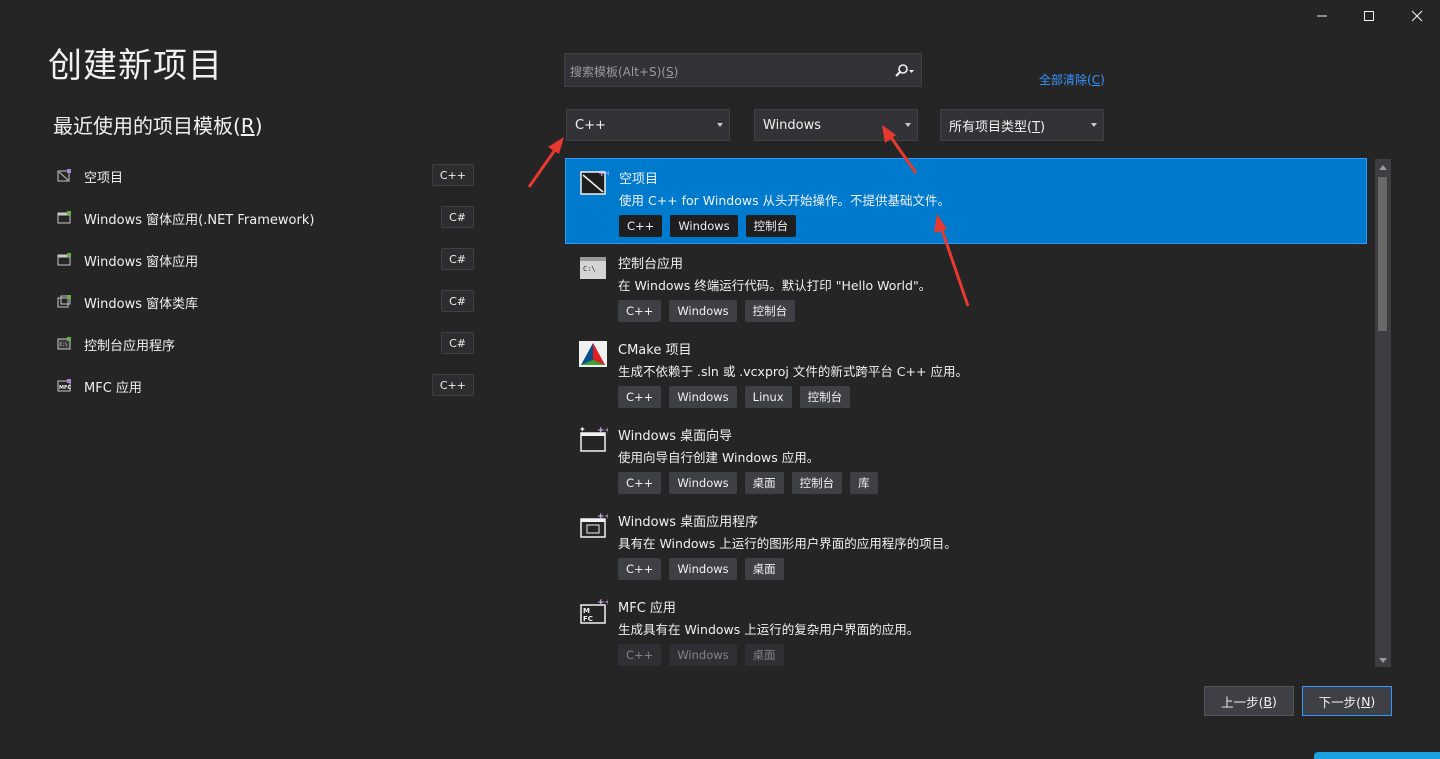 The image size is (1440, 759). Describe the element at coordinates (147, 126) in the screenshot. I see `recent-heading-prefix: 最近使用的项目模板(` at that location.